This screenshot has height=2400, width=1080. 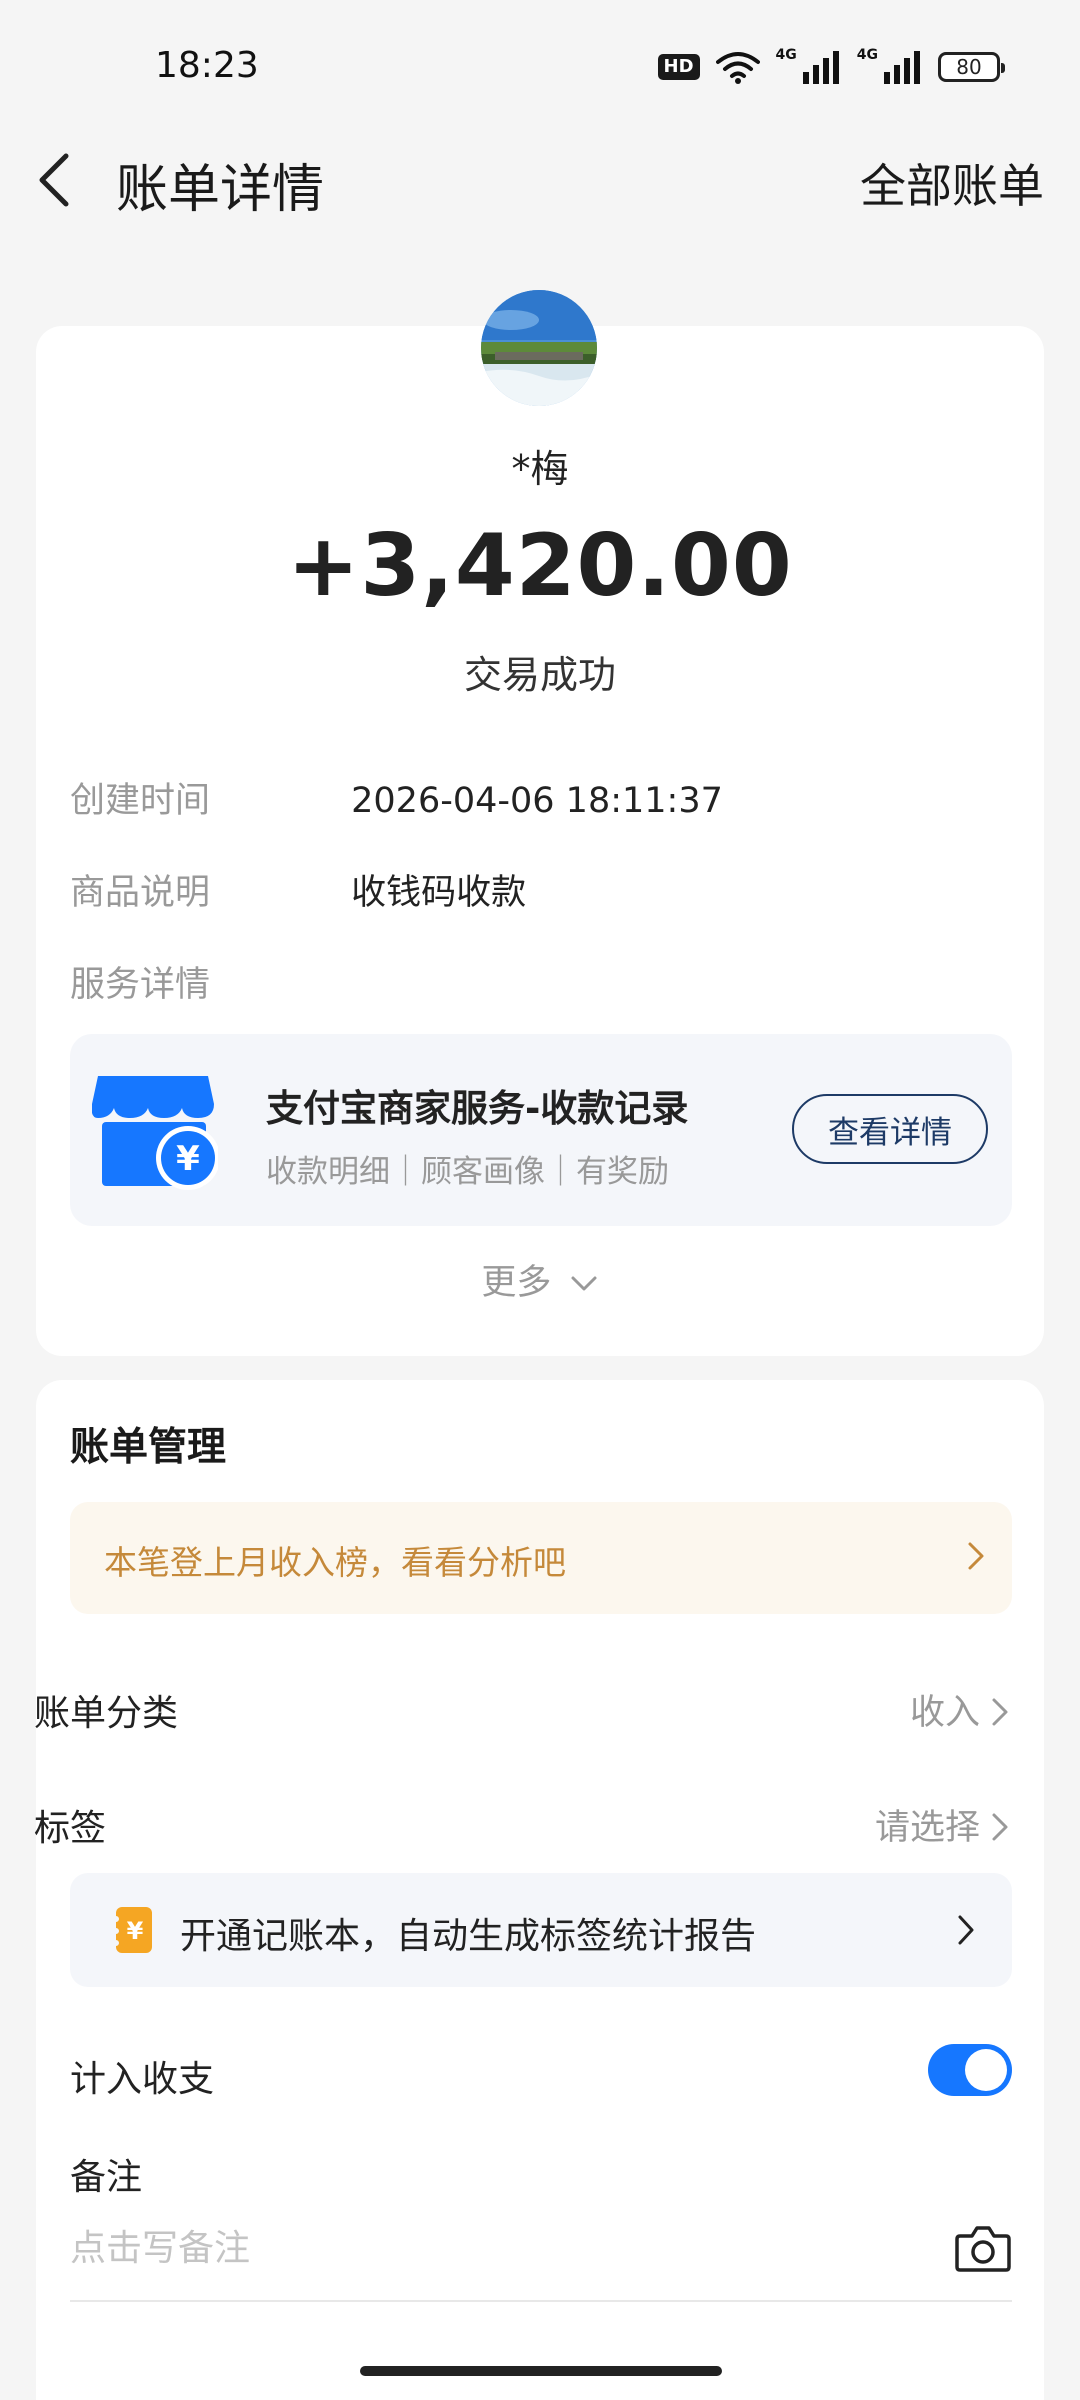 I want to click on created-time-value: 2026-04-06 18:11:37, so click(x=537, y=801).